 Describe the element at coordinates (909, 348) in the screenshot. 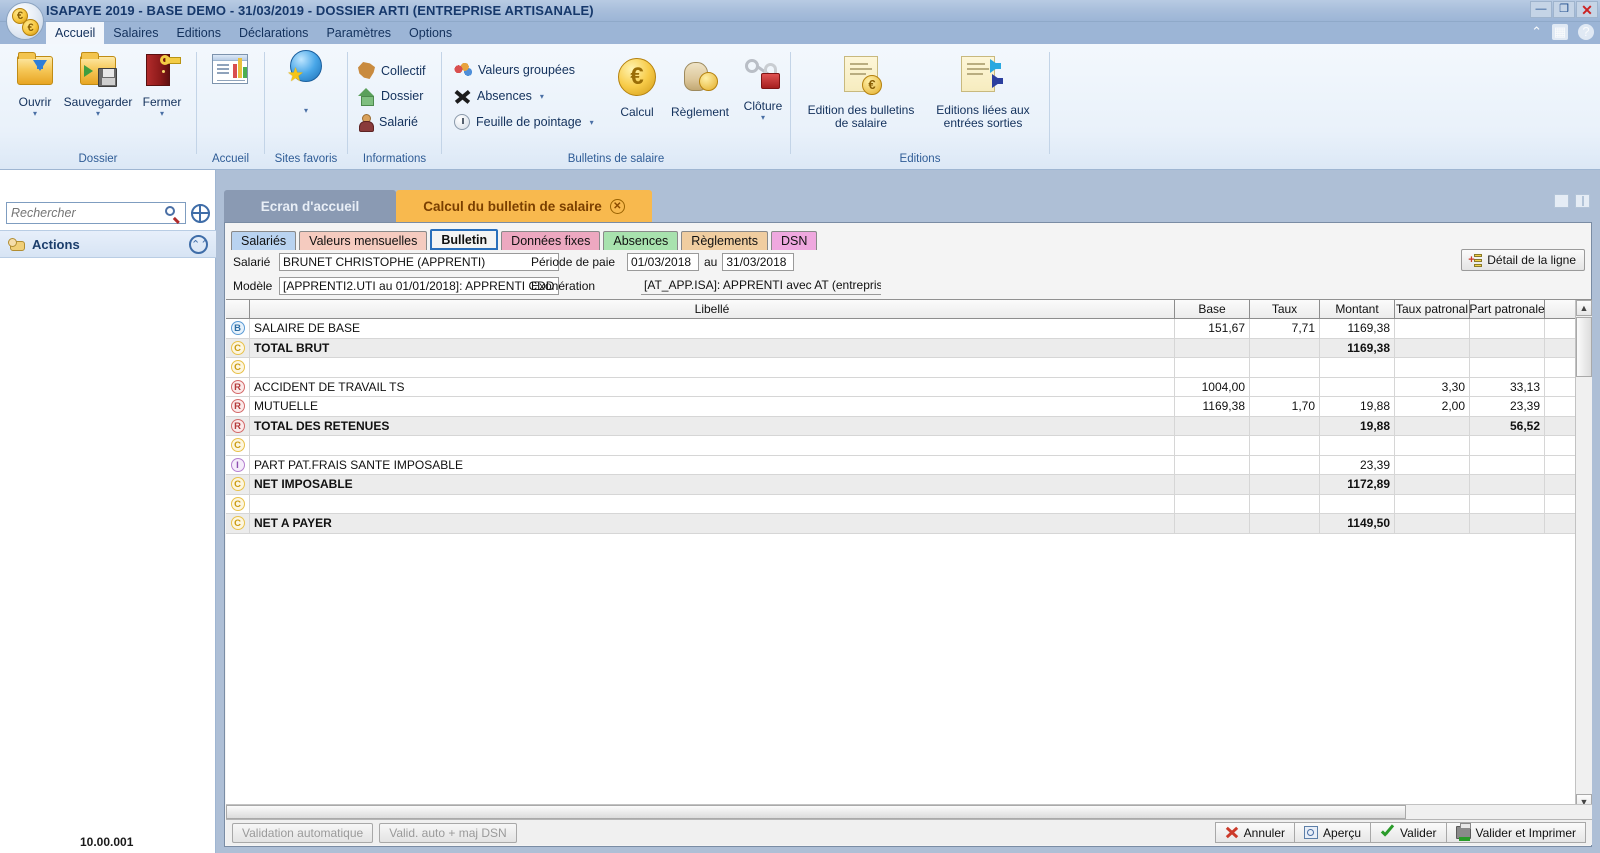

I see `table-row: C TOTAL BRUT 1169,38` at that location.